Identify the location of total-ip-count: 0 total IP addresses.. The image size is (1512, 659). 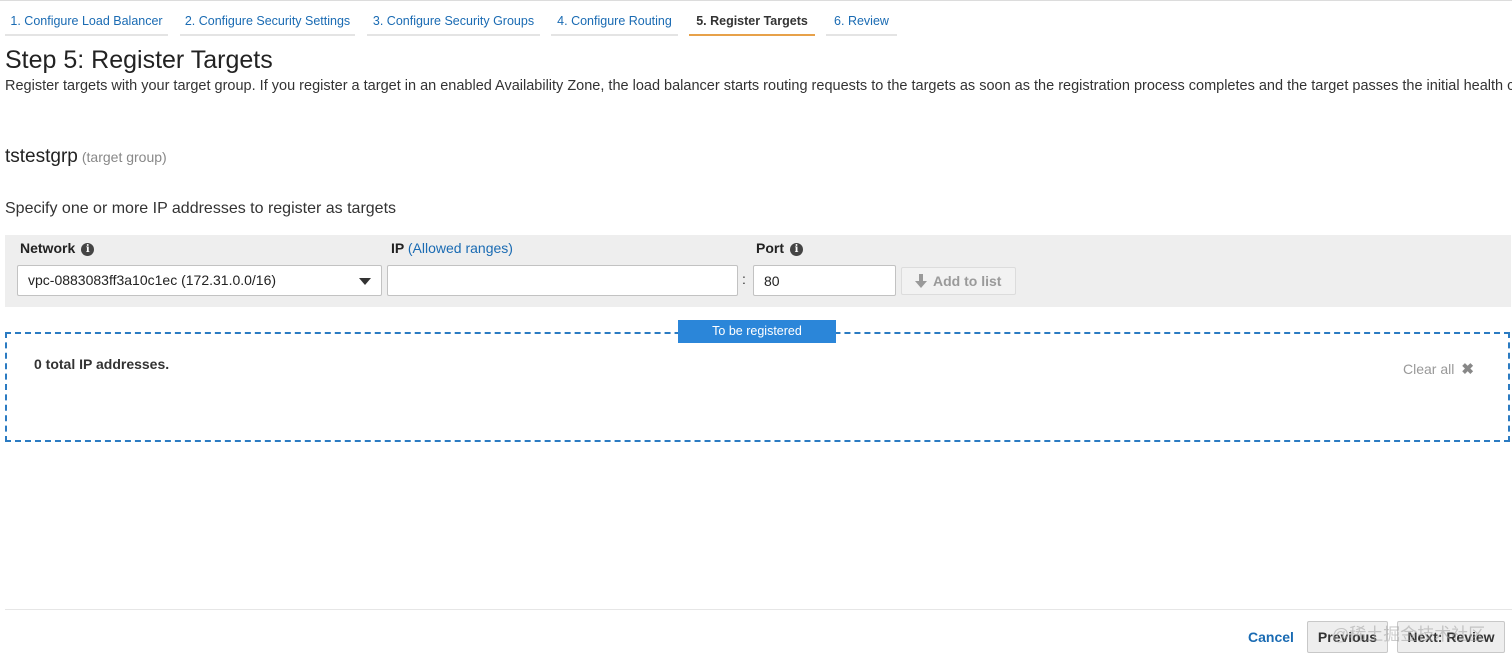
(102, 364).